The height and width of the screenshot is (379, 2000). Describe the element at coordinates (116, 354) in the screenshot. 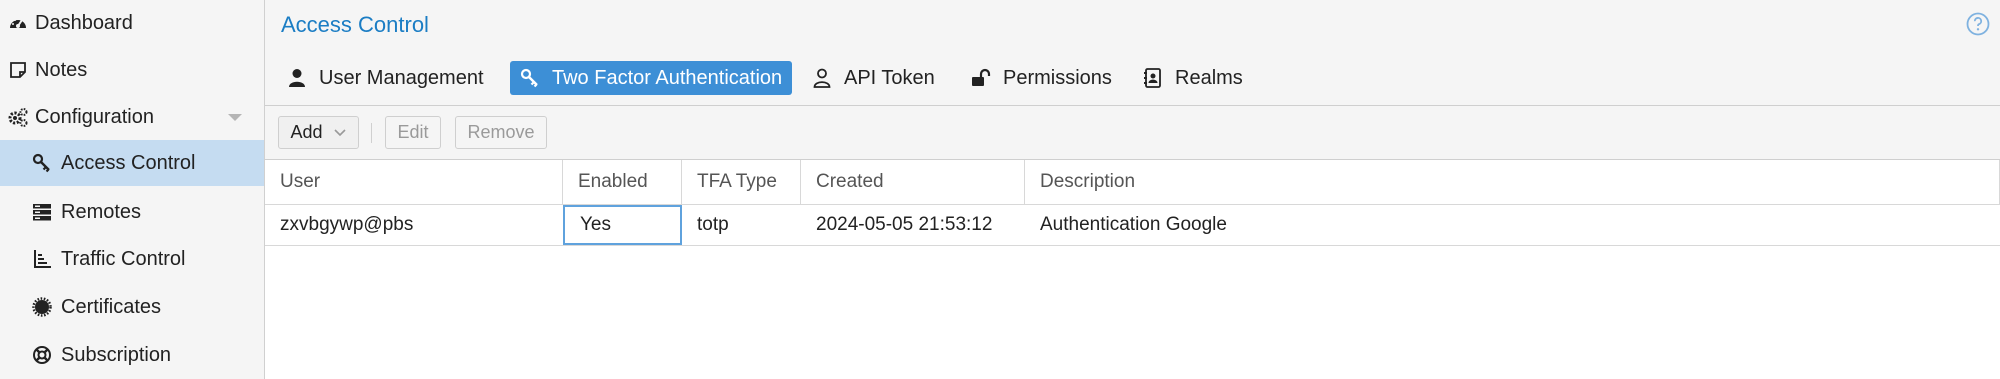

I see `sidebar-item-label: Subscription` at that location.